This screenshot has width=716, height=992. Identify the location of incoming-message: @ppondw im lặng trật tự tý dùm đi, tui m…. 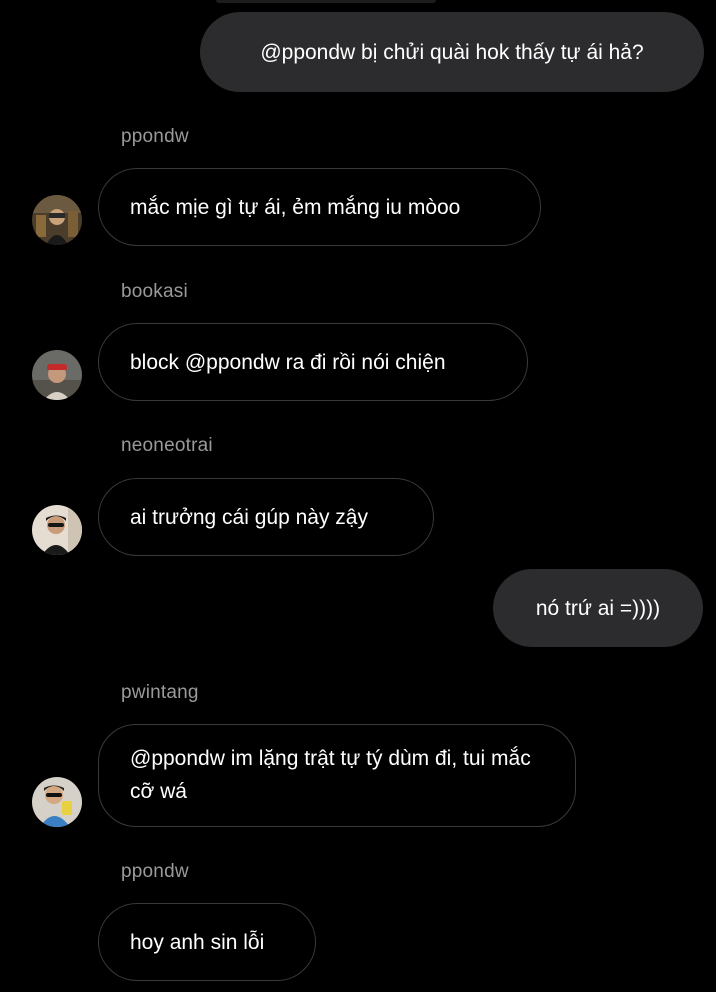
(337, 775).